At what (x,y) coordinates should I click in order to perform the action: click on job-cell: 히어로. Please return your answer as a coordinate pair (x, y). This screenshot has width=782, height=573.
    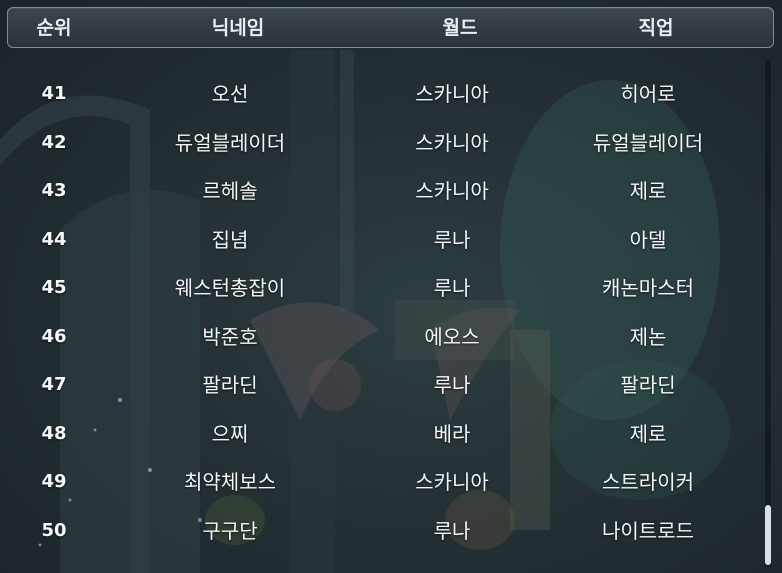
    Looking at the image, I should click on (648, 94).